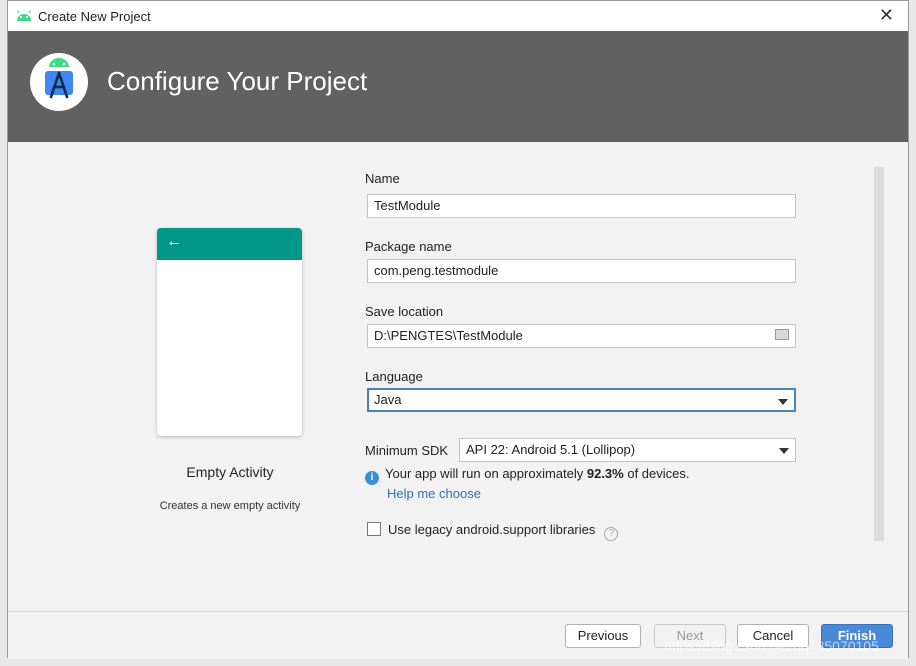 The image size is (916, 666). I want to click on language-label: Language, so click(394, 376).